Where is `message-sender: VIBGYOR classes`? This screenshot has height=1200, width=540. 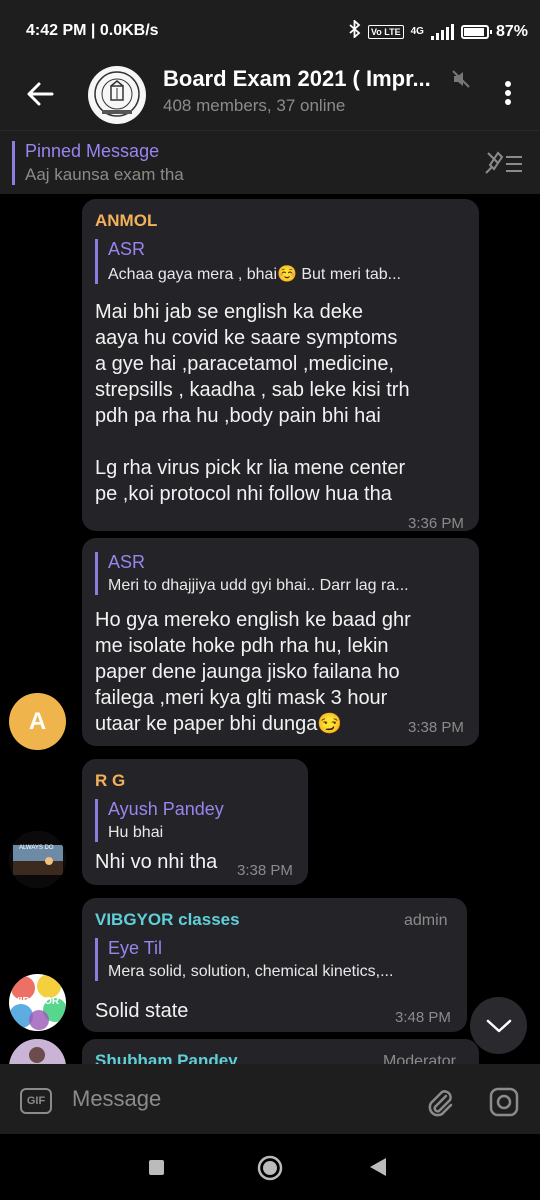
message-sender: VIBGYOR classes is located at coordinates (167, 920).